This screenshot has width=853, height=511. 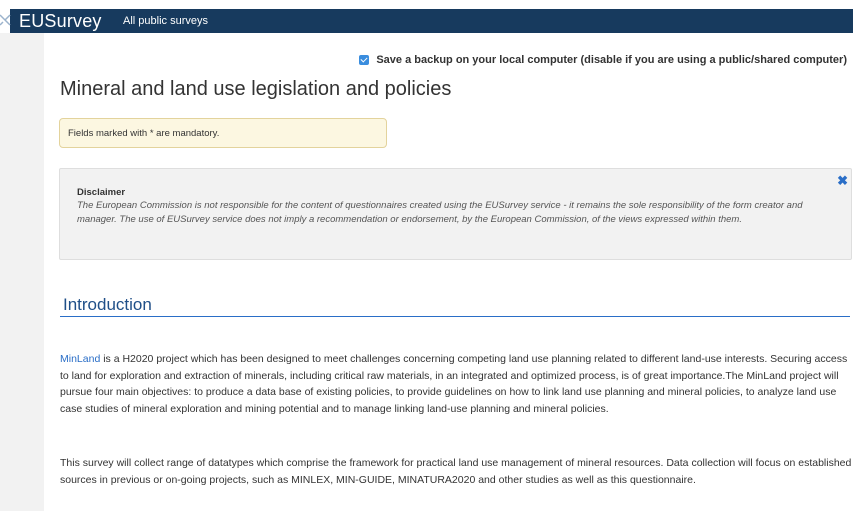 What do you see at coordinates (455, 316) in the screenshot?
I see `section-divider` at bounding box center [455, 316].